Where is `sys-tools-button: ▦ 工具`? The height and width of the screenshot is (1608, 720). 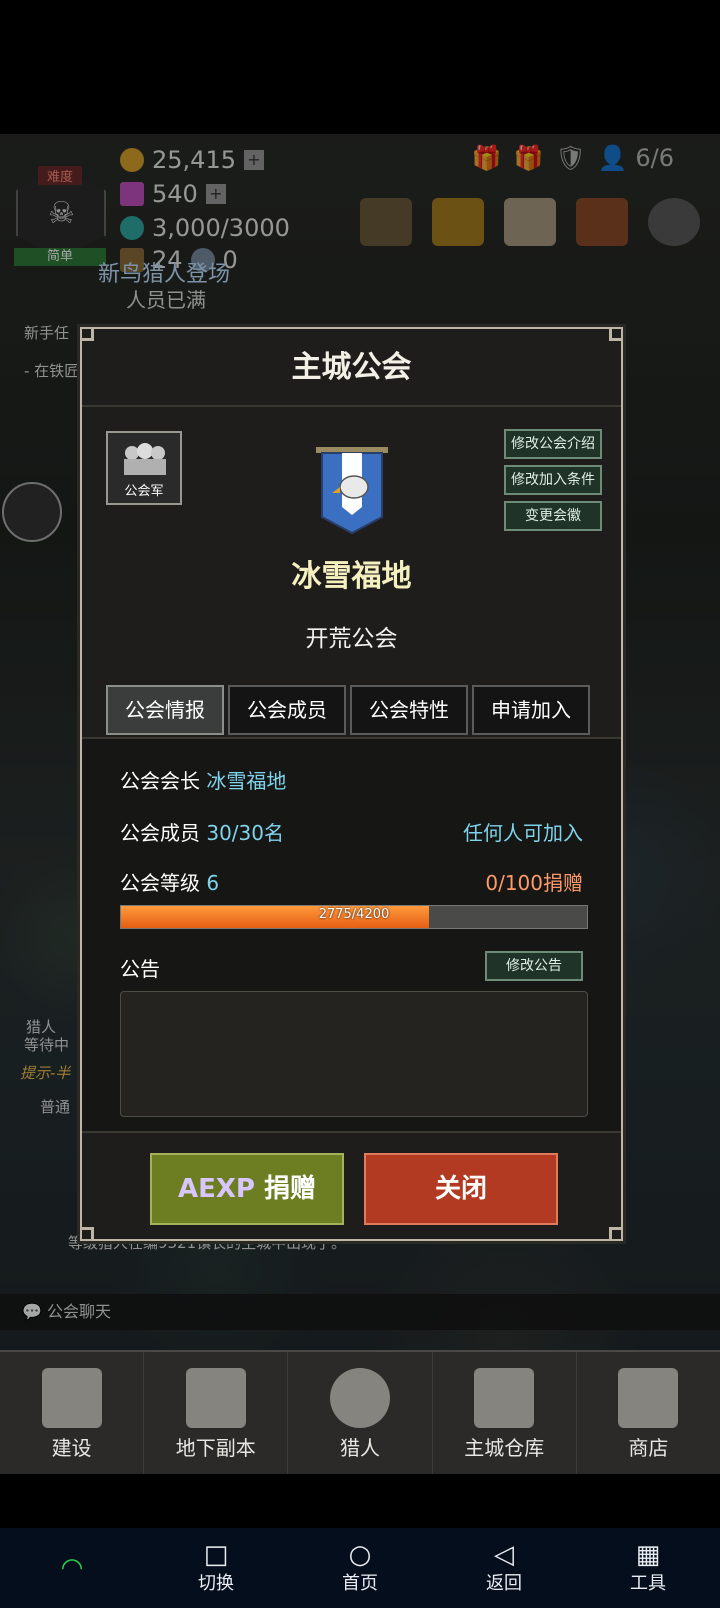
sys-tools-button: ▦ 工具 is located at coordinates (648, 1568).